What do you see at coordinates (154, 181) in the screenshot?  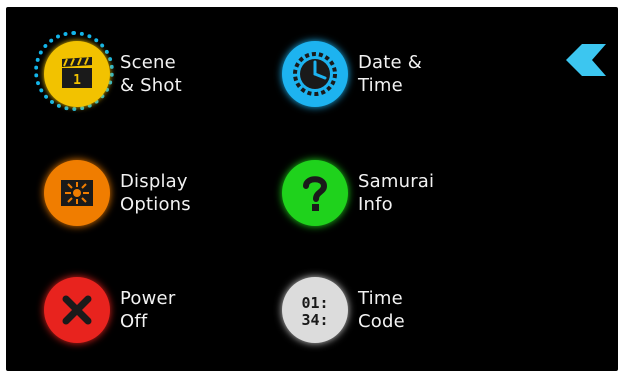 I see `display-options-label-line1: Display` at bounding box center [154, 181].